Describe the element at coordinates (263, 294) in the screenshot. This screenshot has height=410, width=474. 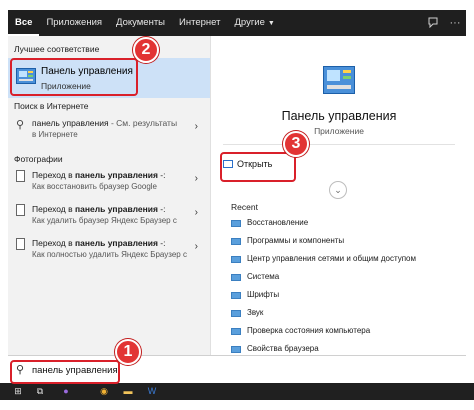
I see `recent-label: Шрифты` at that location.